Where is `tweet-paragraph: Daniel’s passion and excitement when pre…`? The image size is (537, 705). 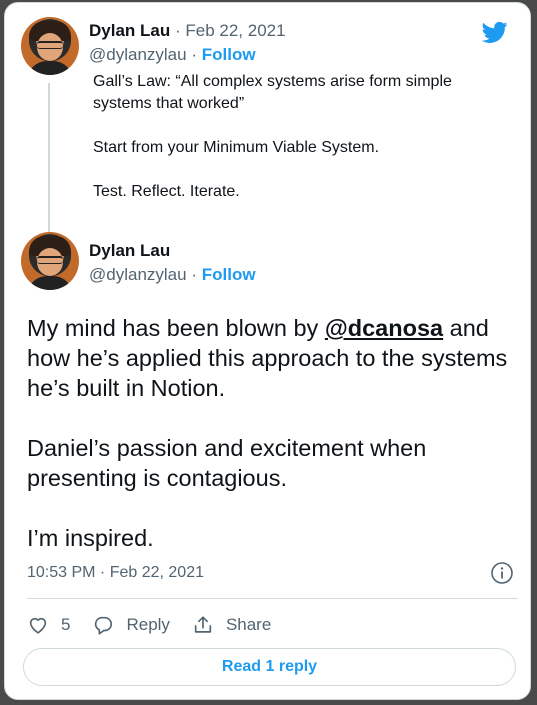 tweet-paragraph: Daniel’s passion and excitement when pre… is located at coordinates (227, 463).